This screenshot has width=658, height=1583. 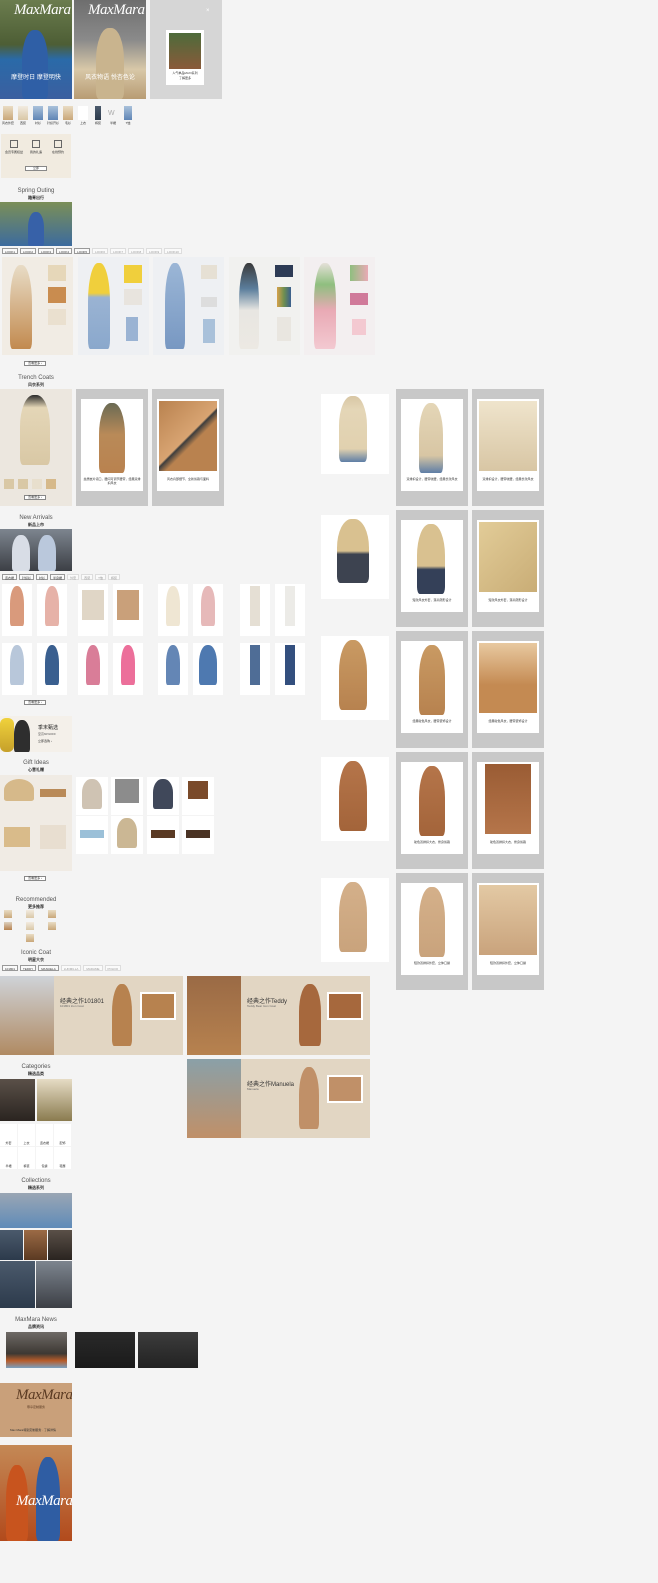 I want to click on trench-feature: 查看更多 ›, so click(x=36, y=447).